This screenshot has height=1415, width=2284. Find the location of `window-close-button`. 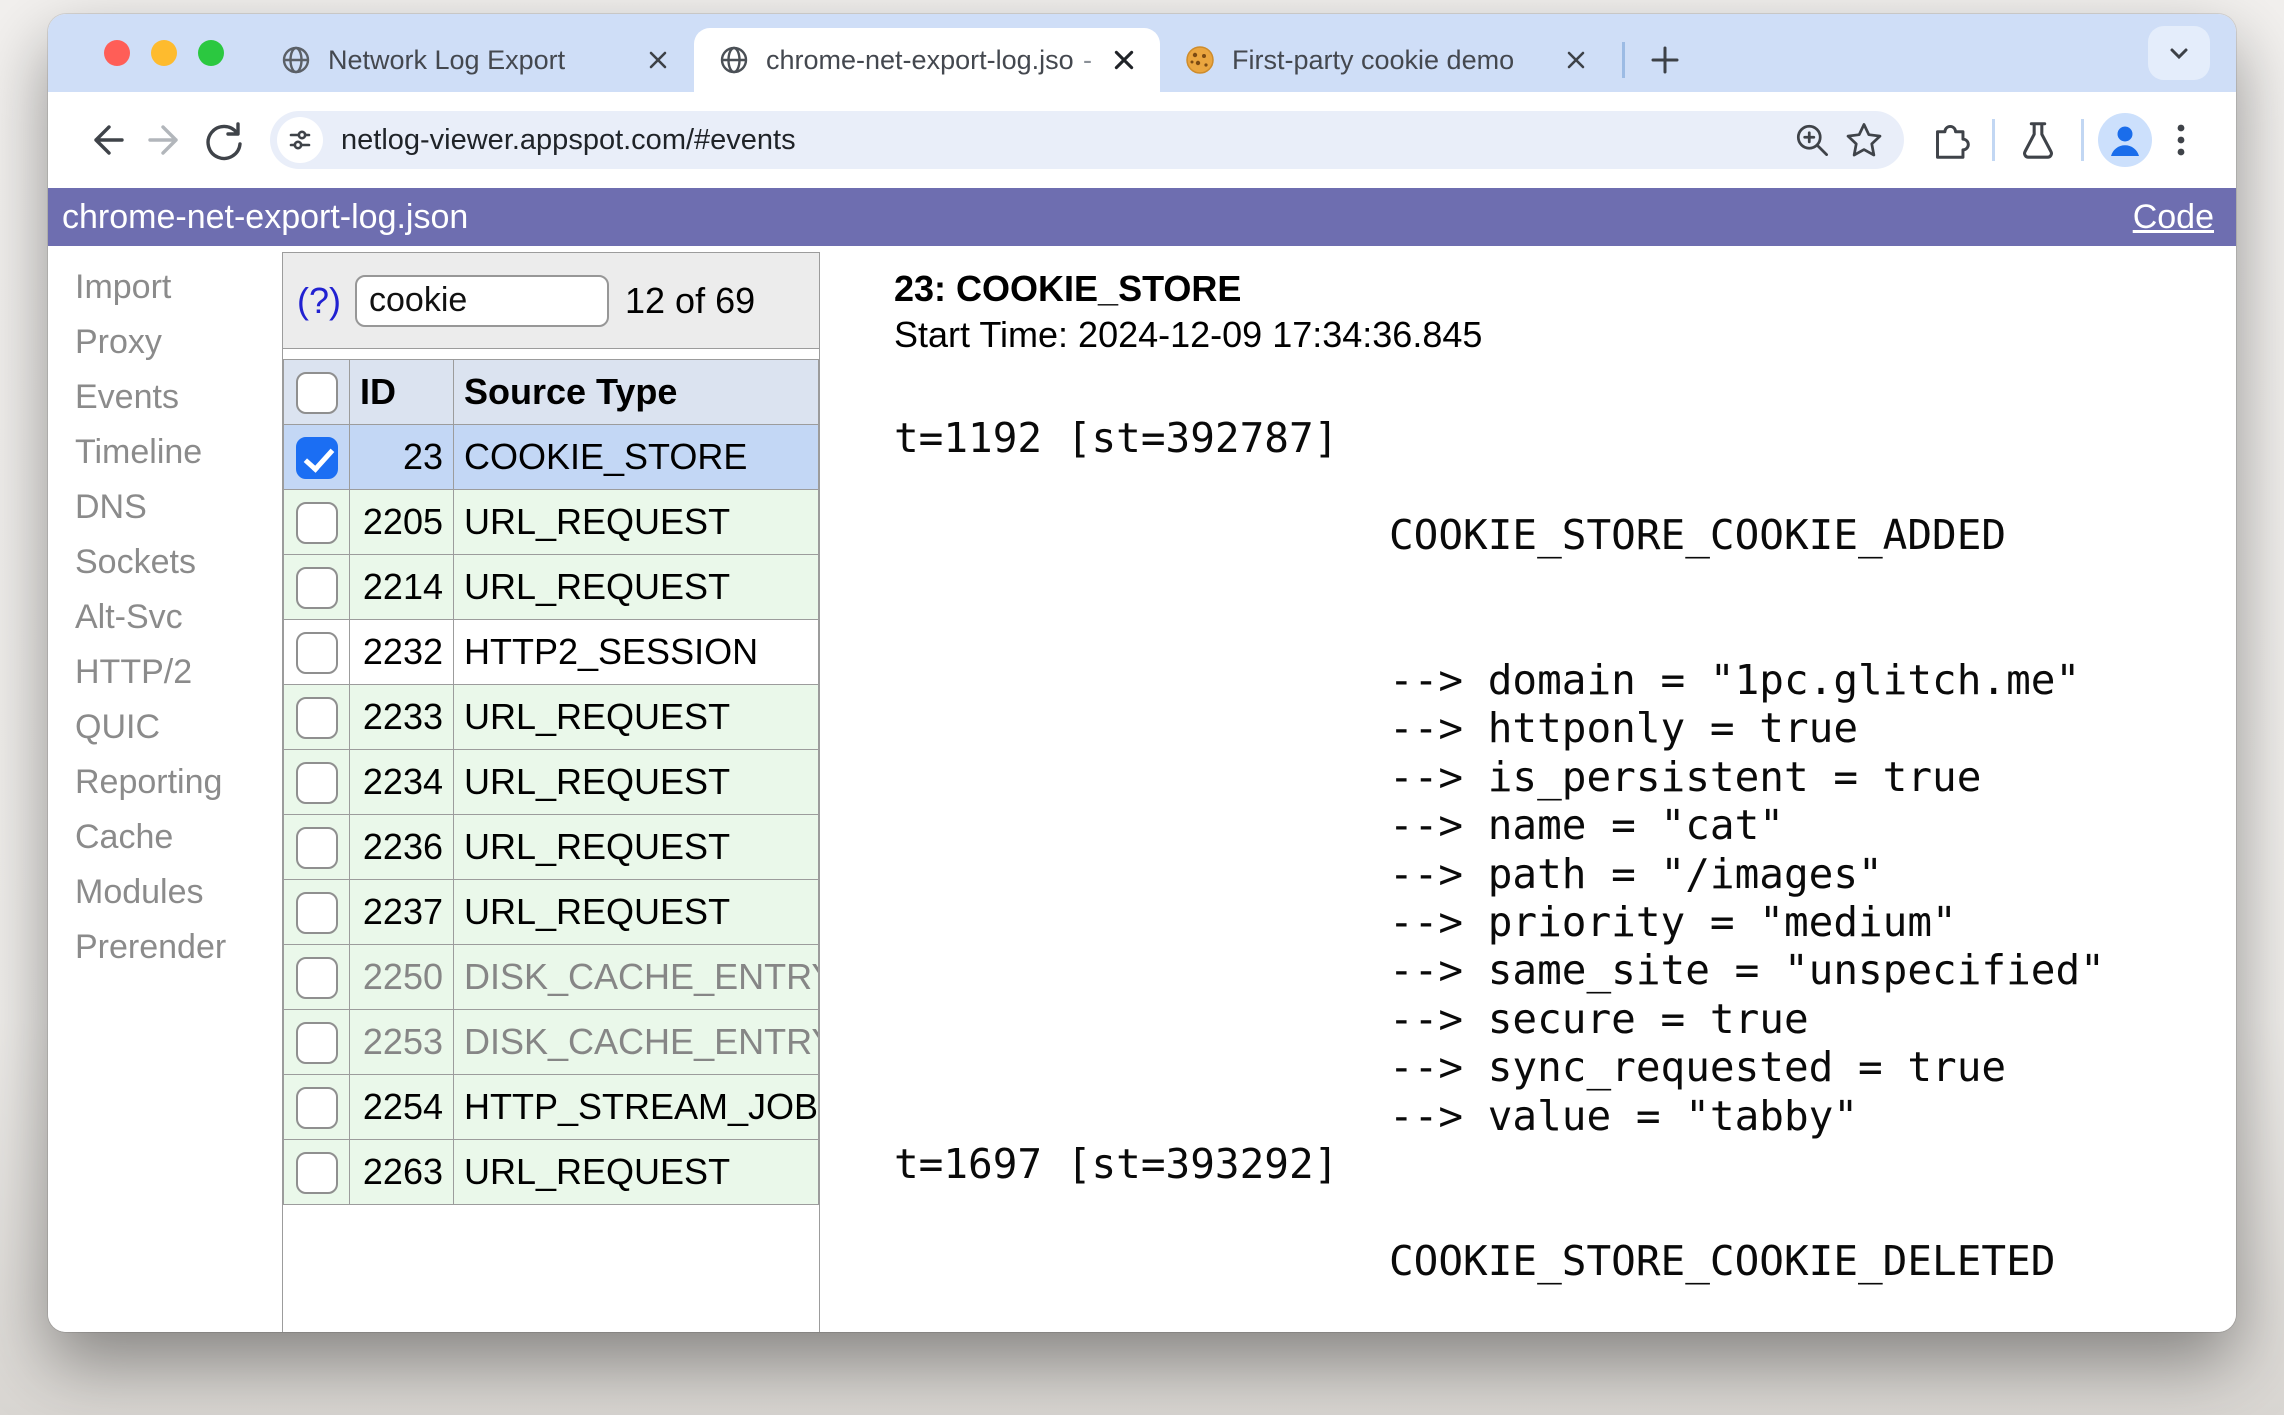

window-close-button is located at coordinates (117, 53).